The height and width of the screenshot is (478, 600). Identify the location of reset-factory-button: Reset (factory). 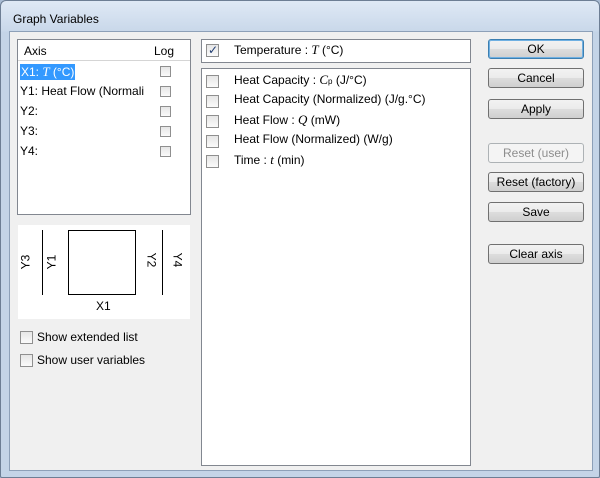
(536, 182).